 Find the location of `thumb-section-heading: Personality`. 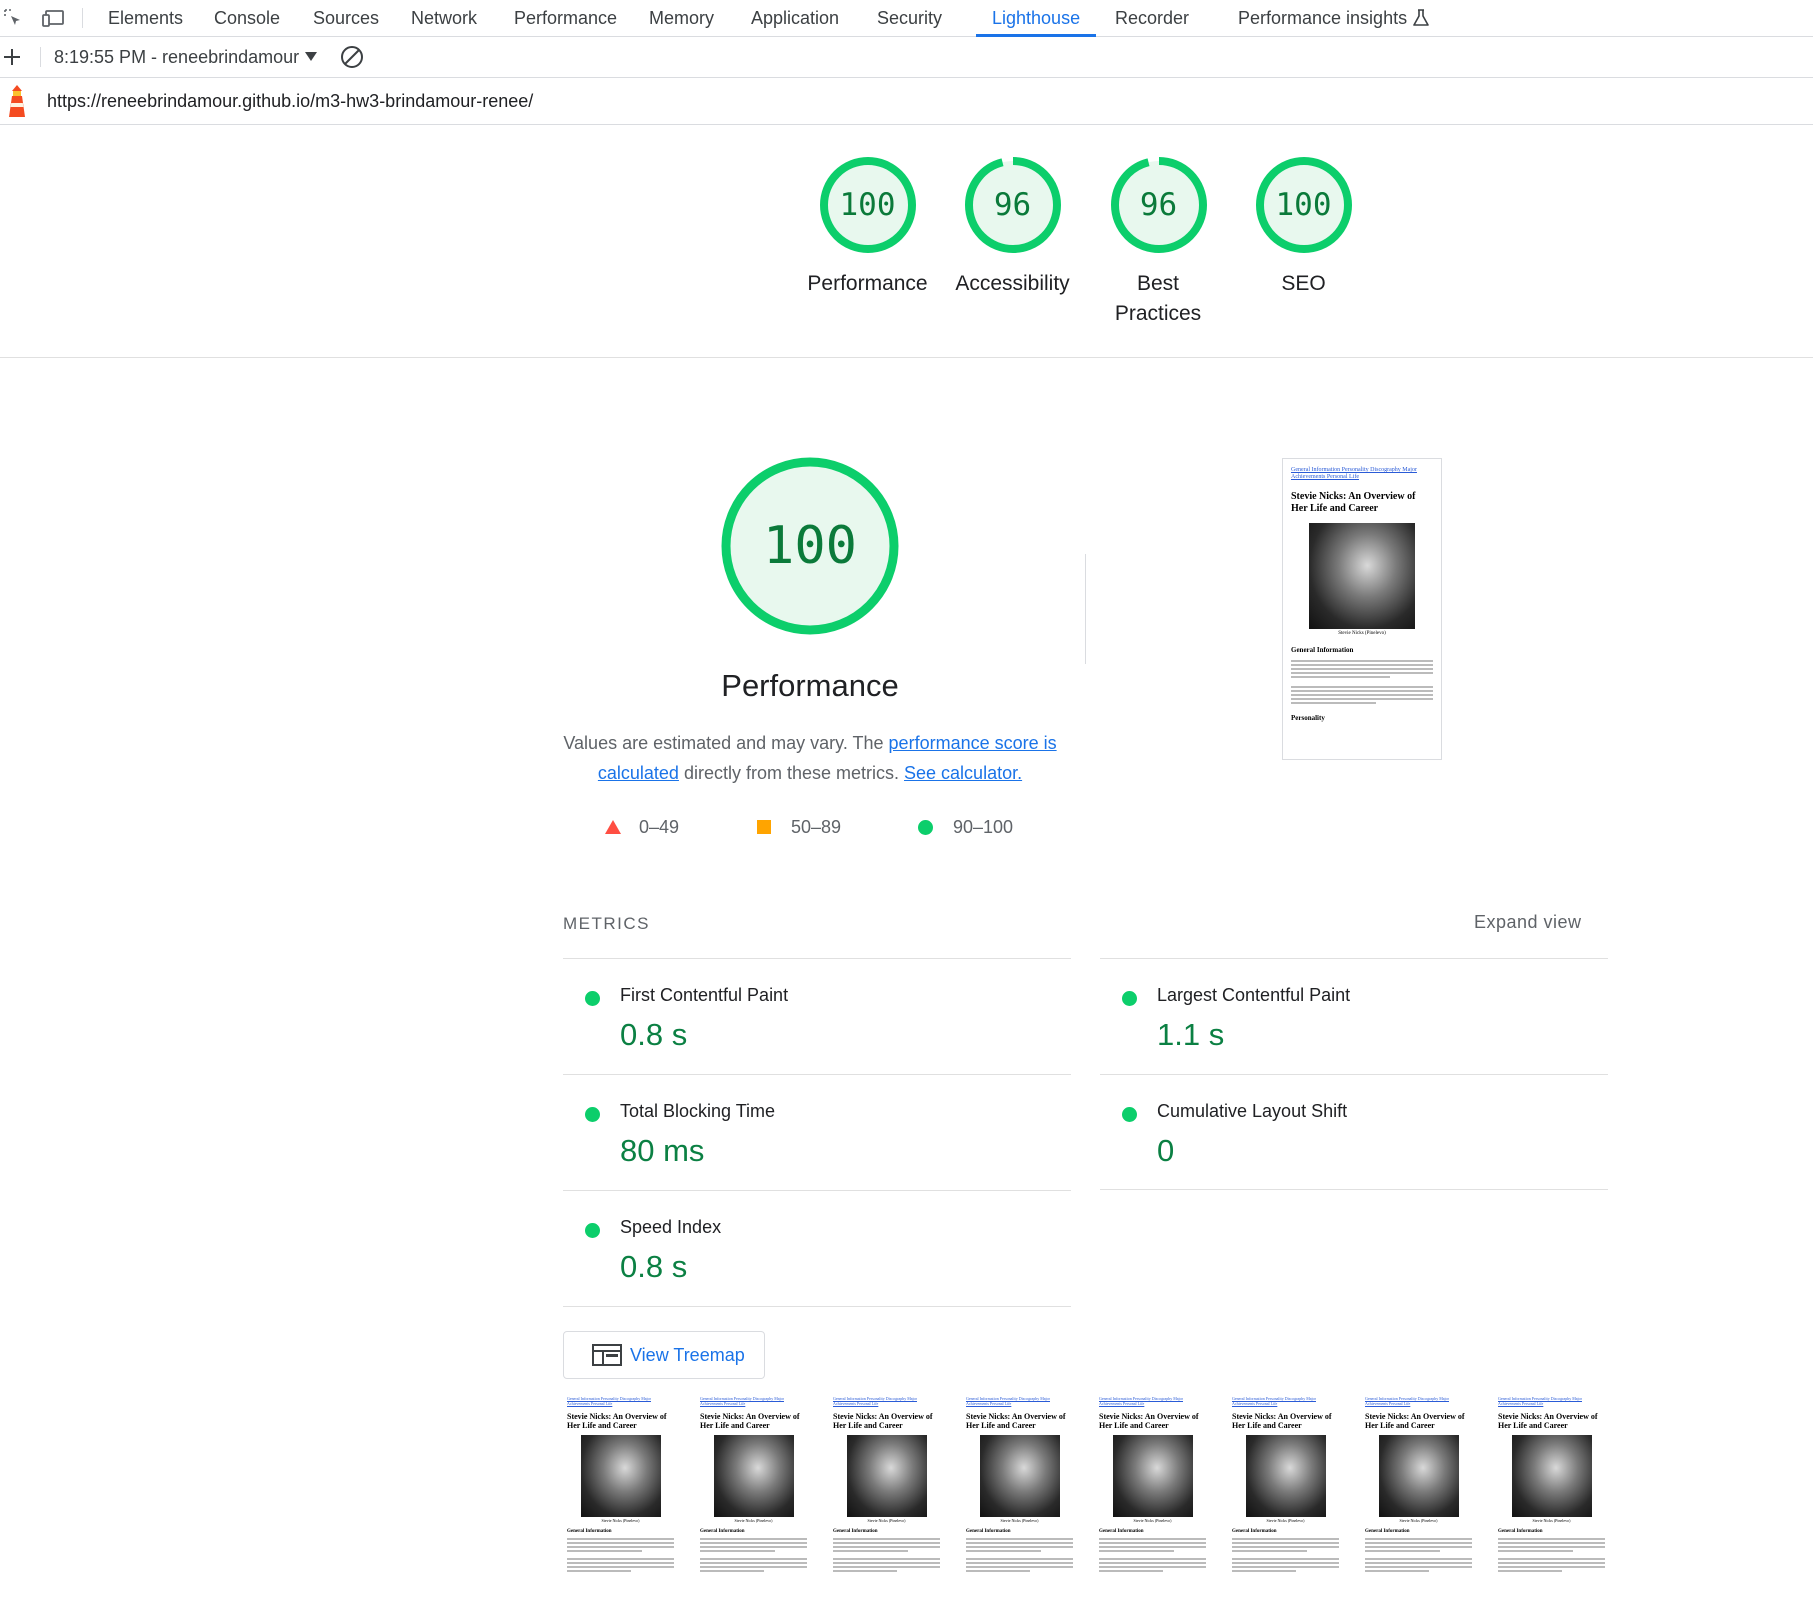

thumb-section-heading: Personality is located at coordinates (1308, 718).